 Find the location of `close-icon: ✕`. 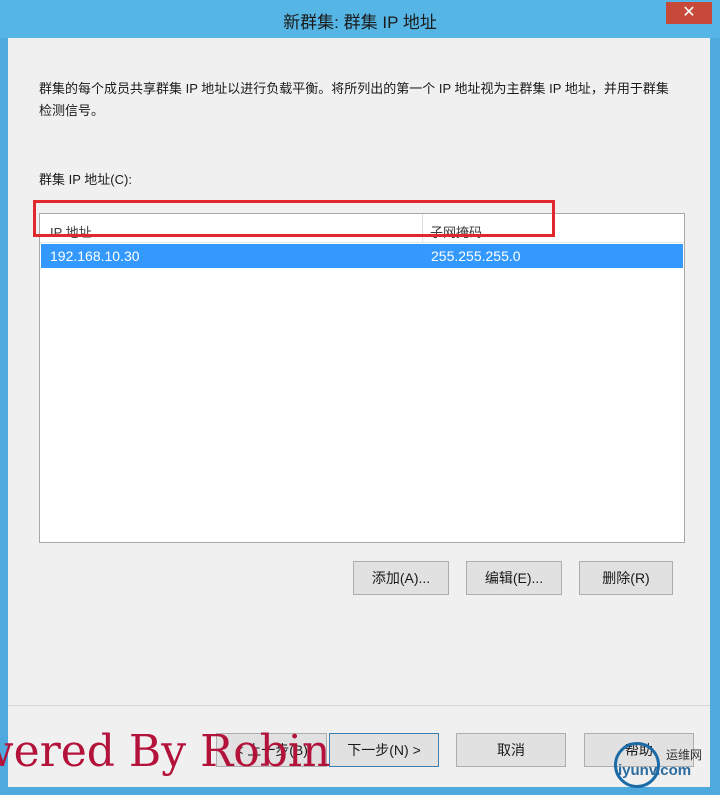

close-icon: ✕ is located at coordinates (689, 12).